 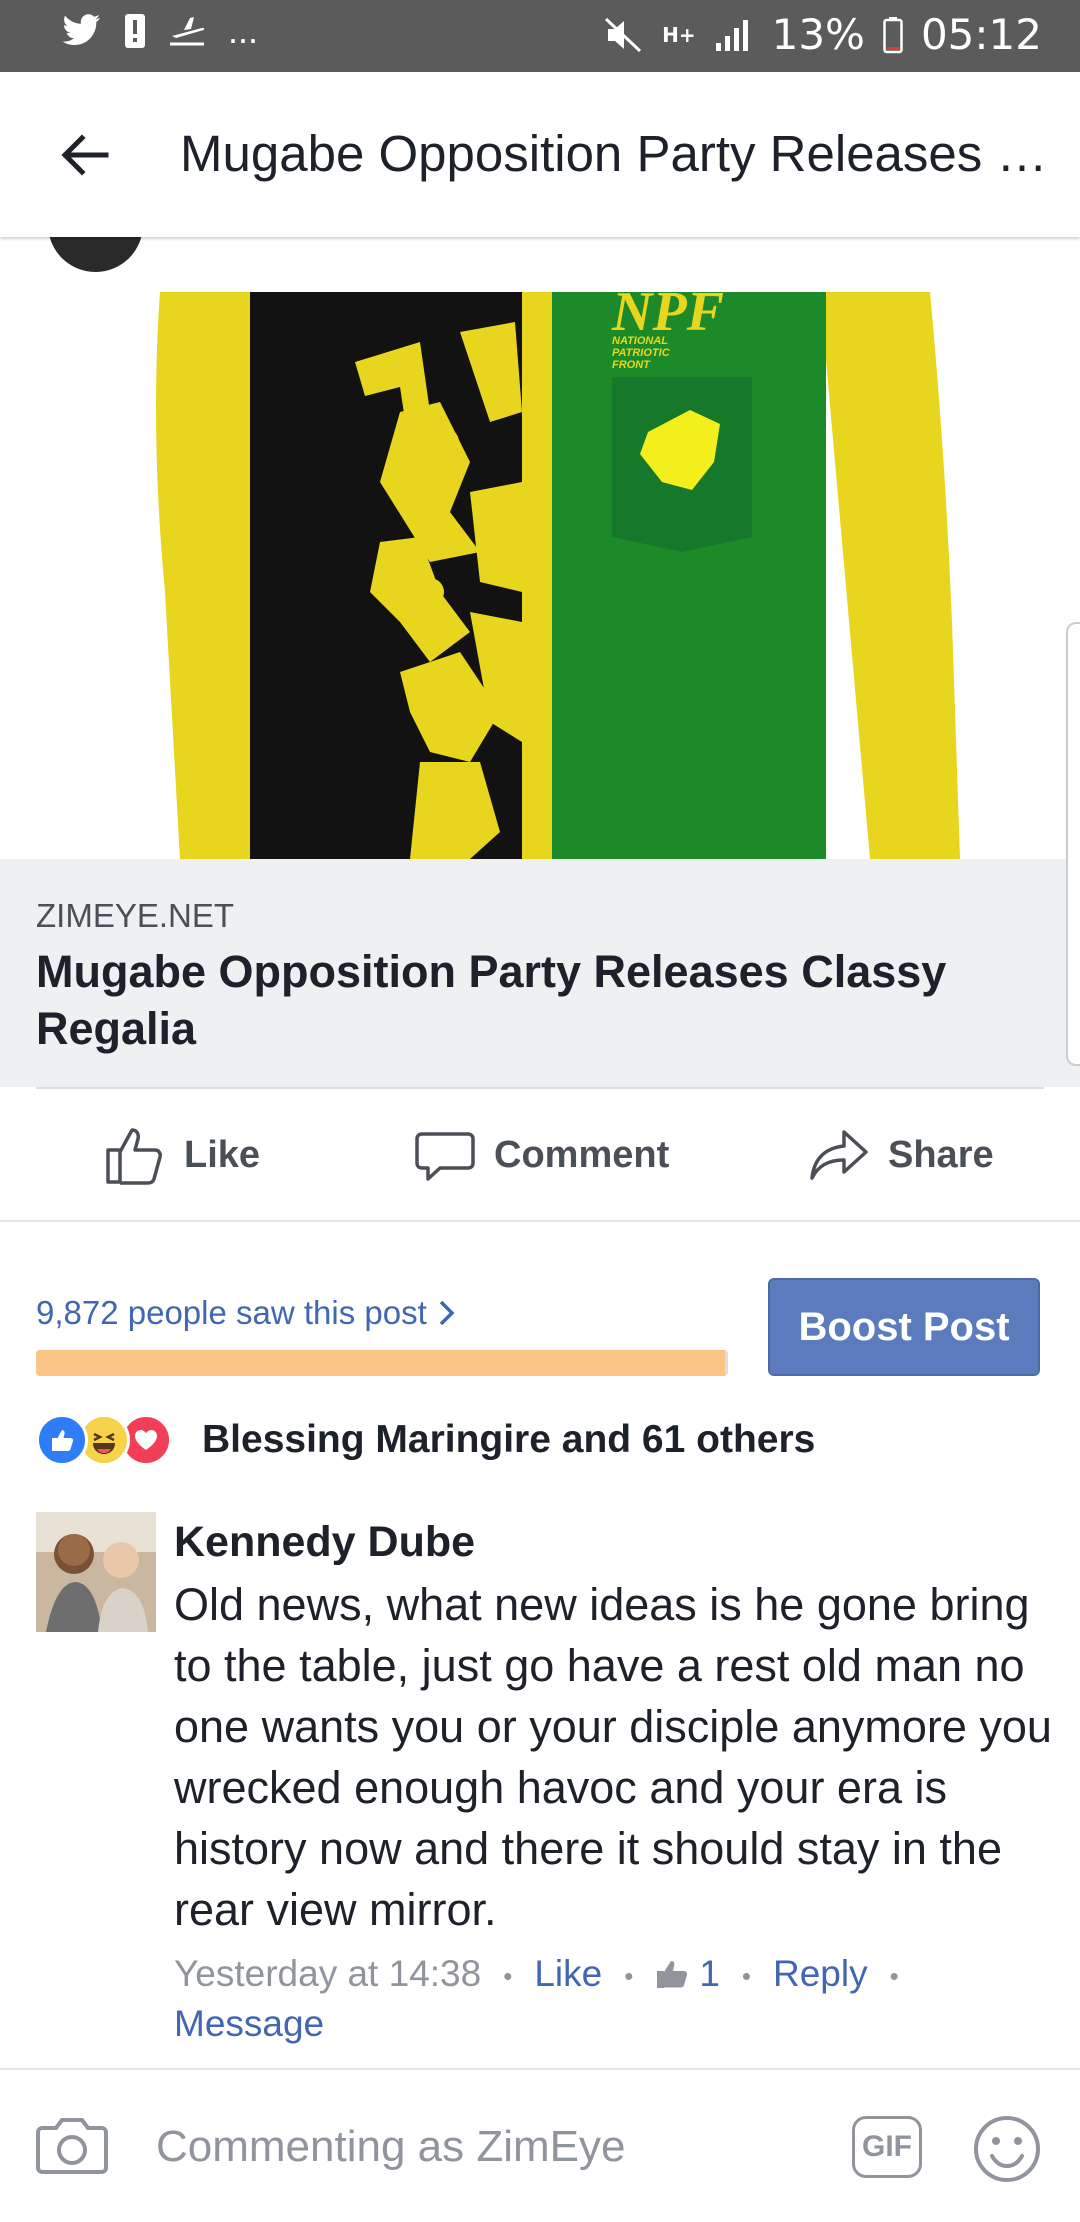 I want to click on camera-button, so click(x=72, y=2148).